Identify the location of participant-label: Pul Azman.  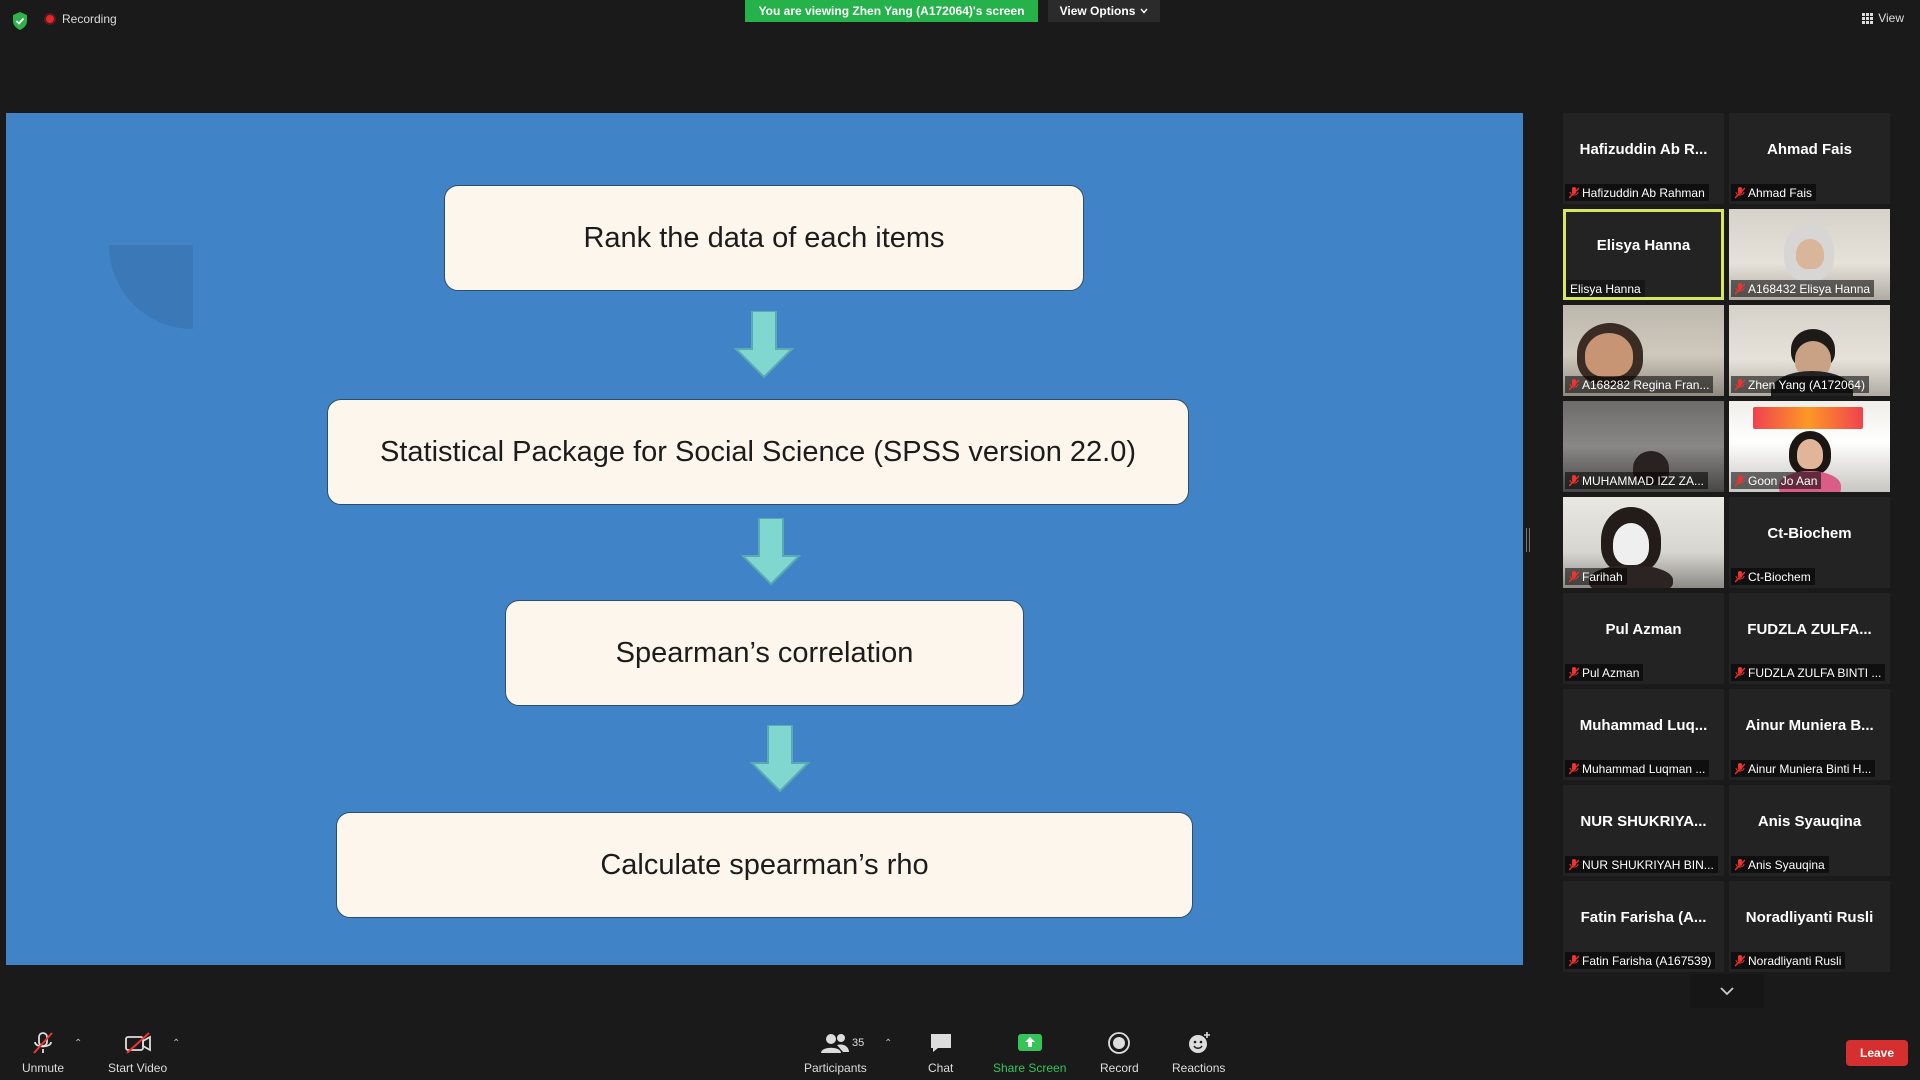
(1604, 672).